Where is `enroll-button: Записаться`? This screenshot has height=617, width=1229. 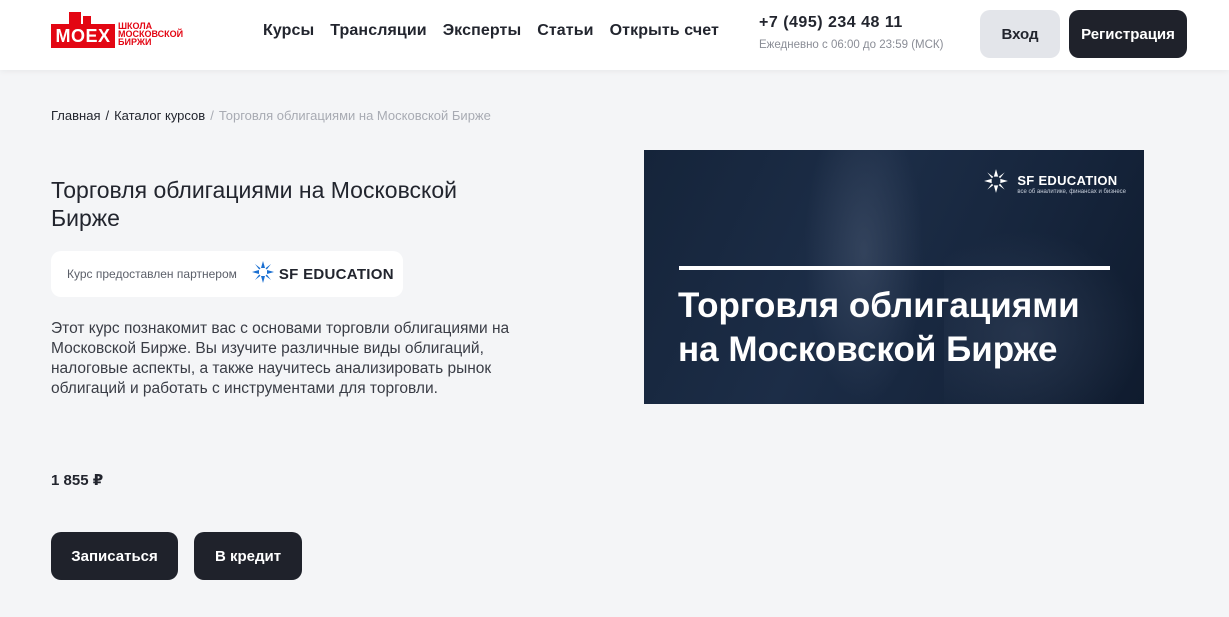
enroll-button: Записаться is located at coordinates (114, 556).